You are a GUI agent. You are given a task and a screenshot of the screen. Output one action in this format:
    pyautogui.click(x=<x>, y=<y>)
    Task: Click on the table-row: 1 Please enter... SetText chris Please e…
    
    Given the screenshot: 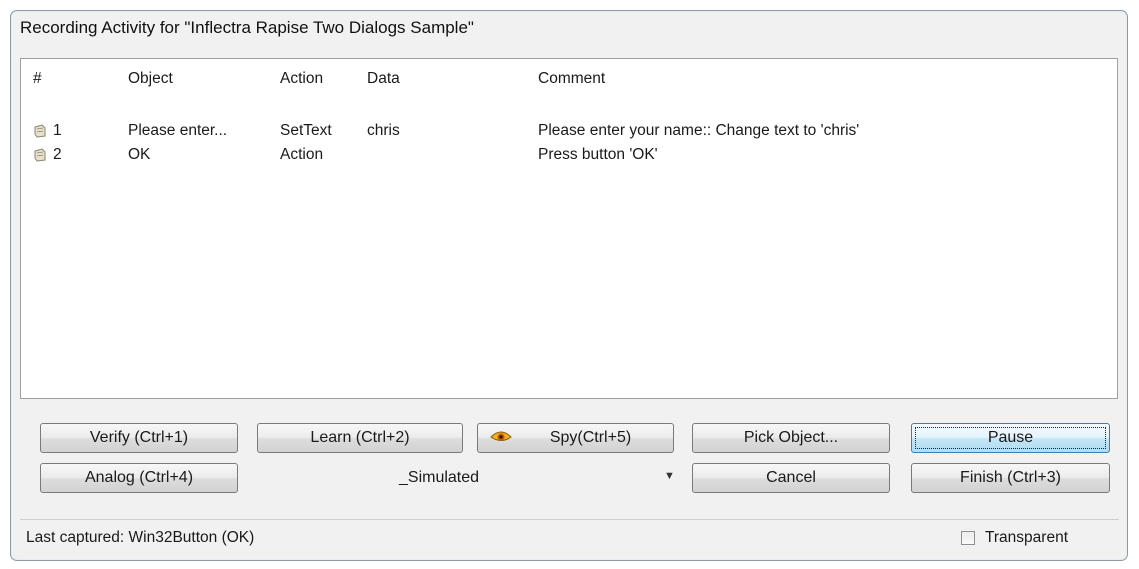 What is the action you would take?
    pyautogui.click(x=569, y=134)
    